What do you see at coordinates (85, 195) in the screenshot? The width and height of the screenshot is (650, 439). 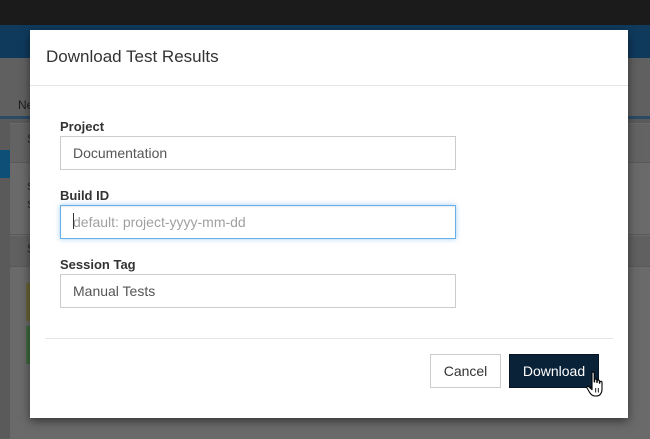 I see `build-id-label: Build ID` at bounding box center [85, 195].